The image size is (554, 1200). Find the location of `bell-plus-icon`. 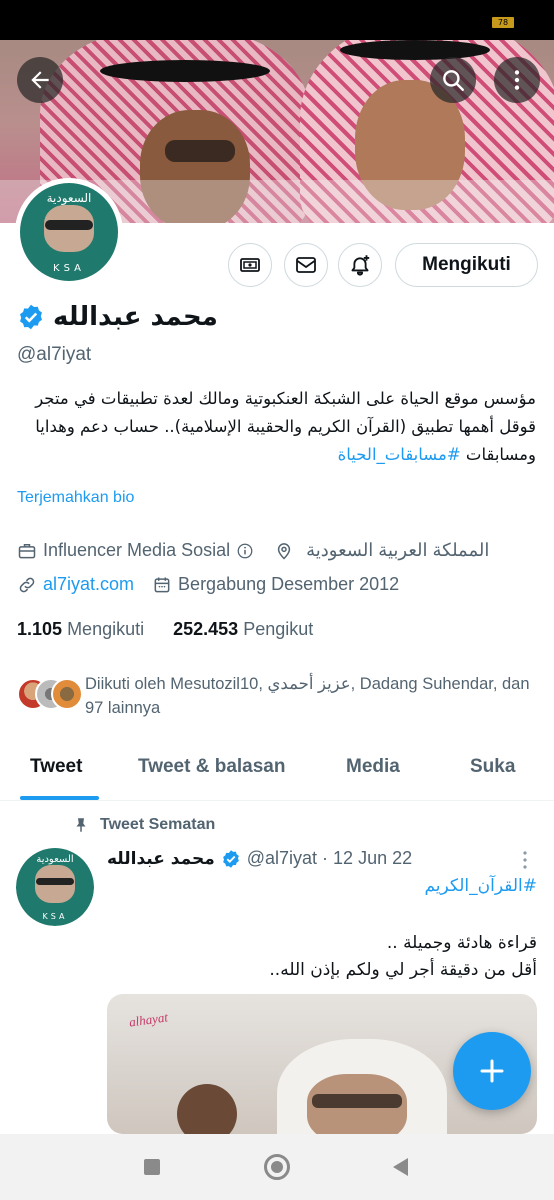

bell-plus-icon is located at coordinates (360, 265).